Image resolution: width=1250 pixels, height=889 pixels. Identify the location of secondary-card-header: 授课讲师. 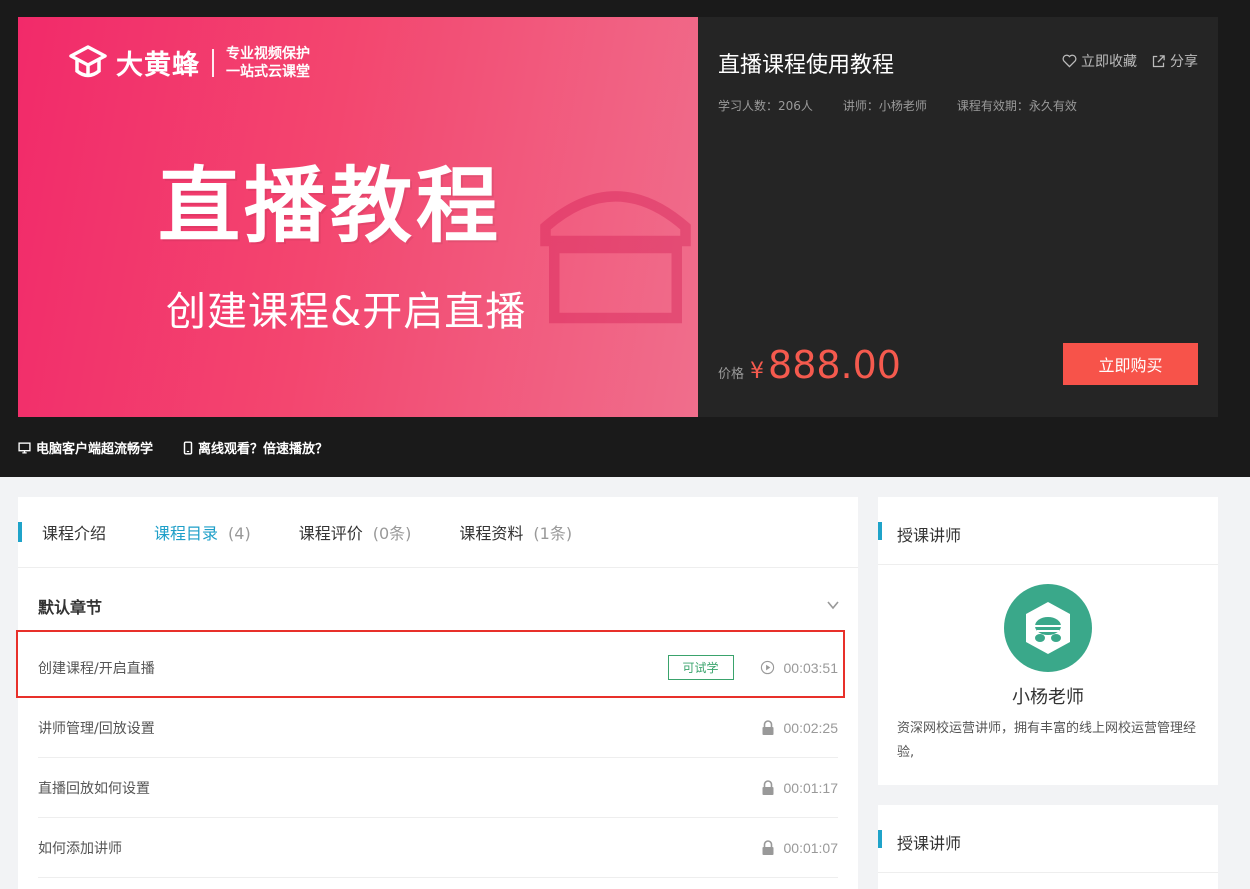
(1048, 839).